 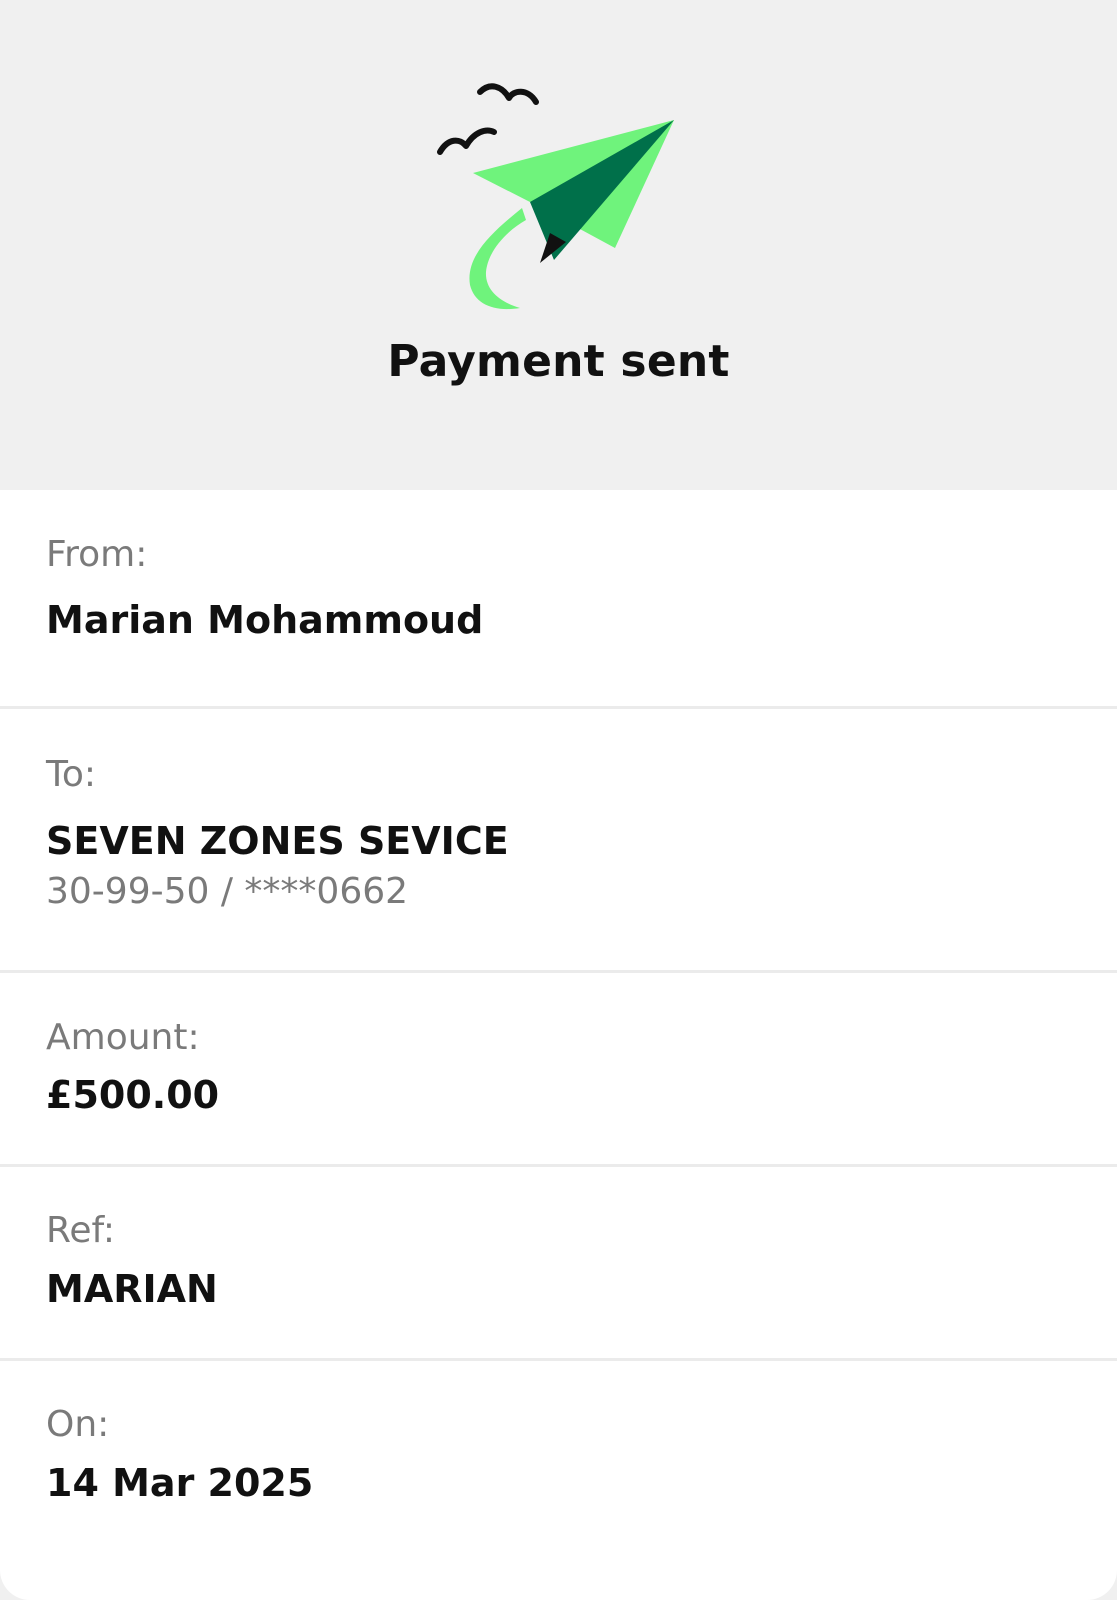 I want to click on amount-label: Amount:, so click(x=123, y=1037).